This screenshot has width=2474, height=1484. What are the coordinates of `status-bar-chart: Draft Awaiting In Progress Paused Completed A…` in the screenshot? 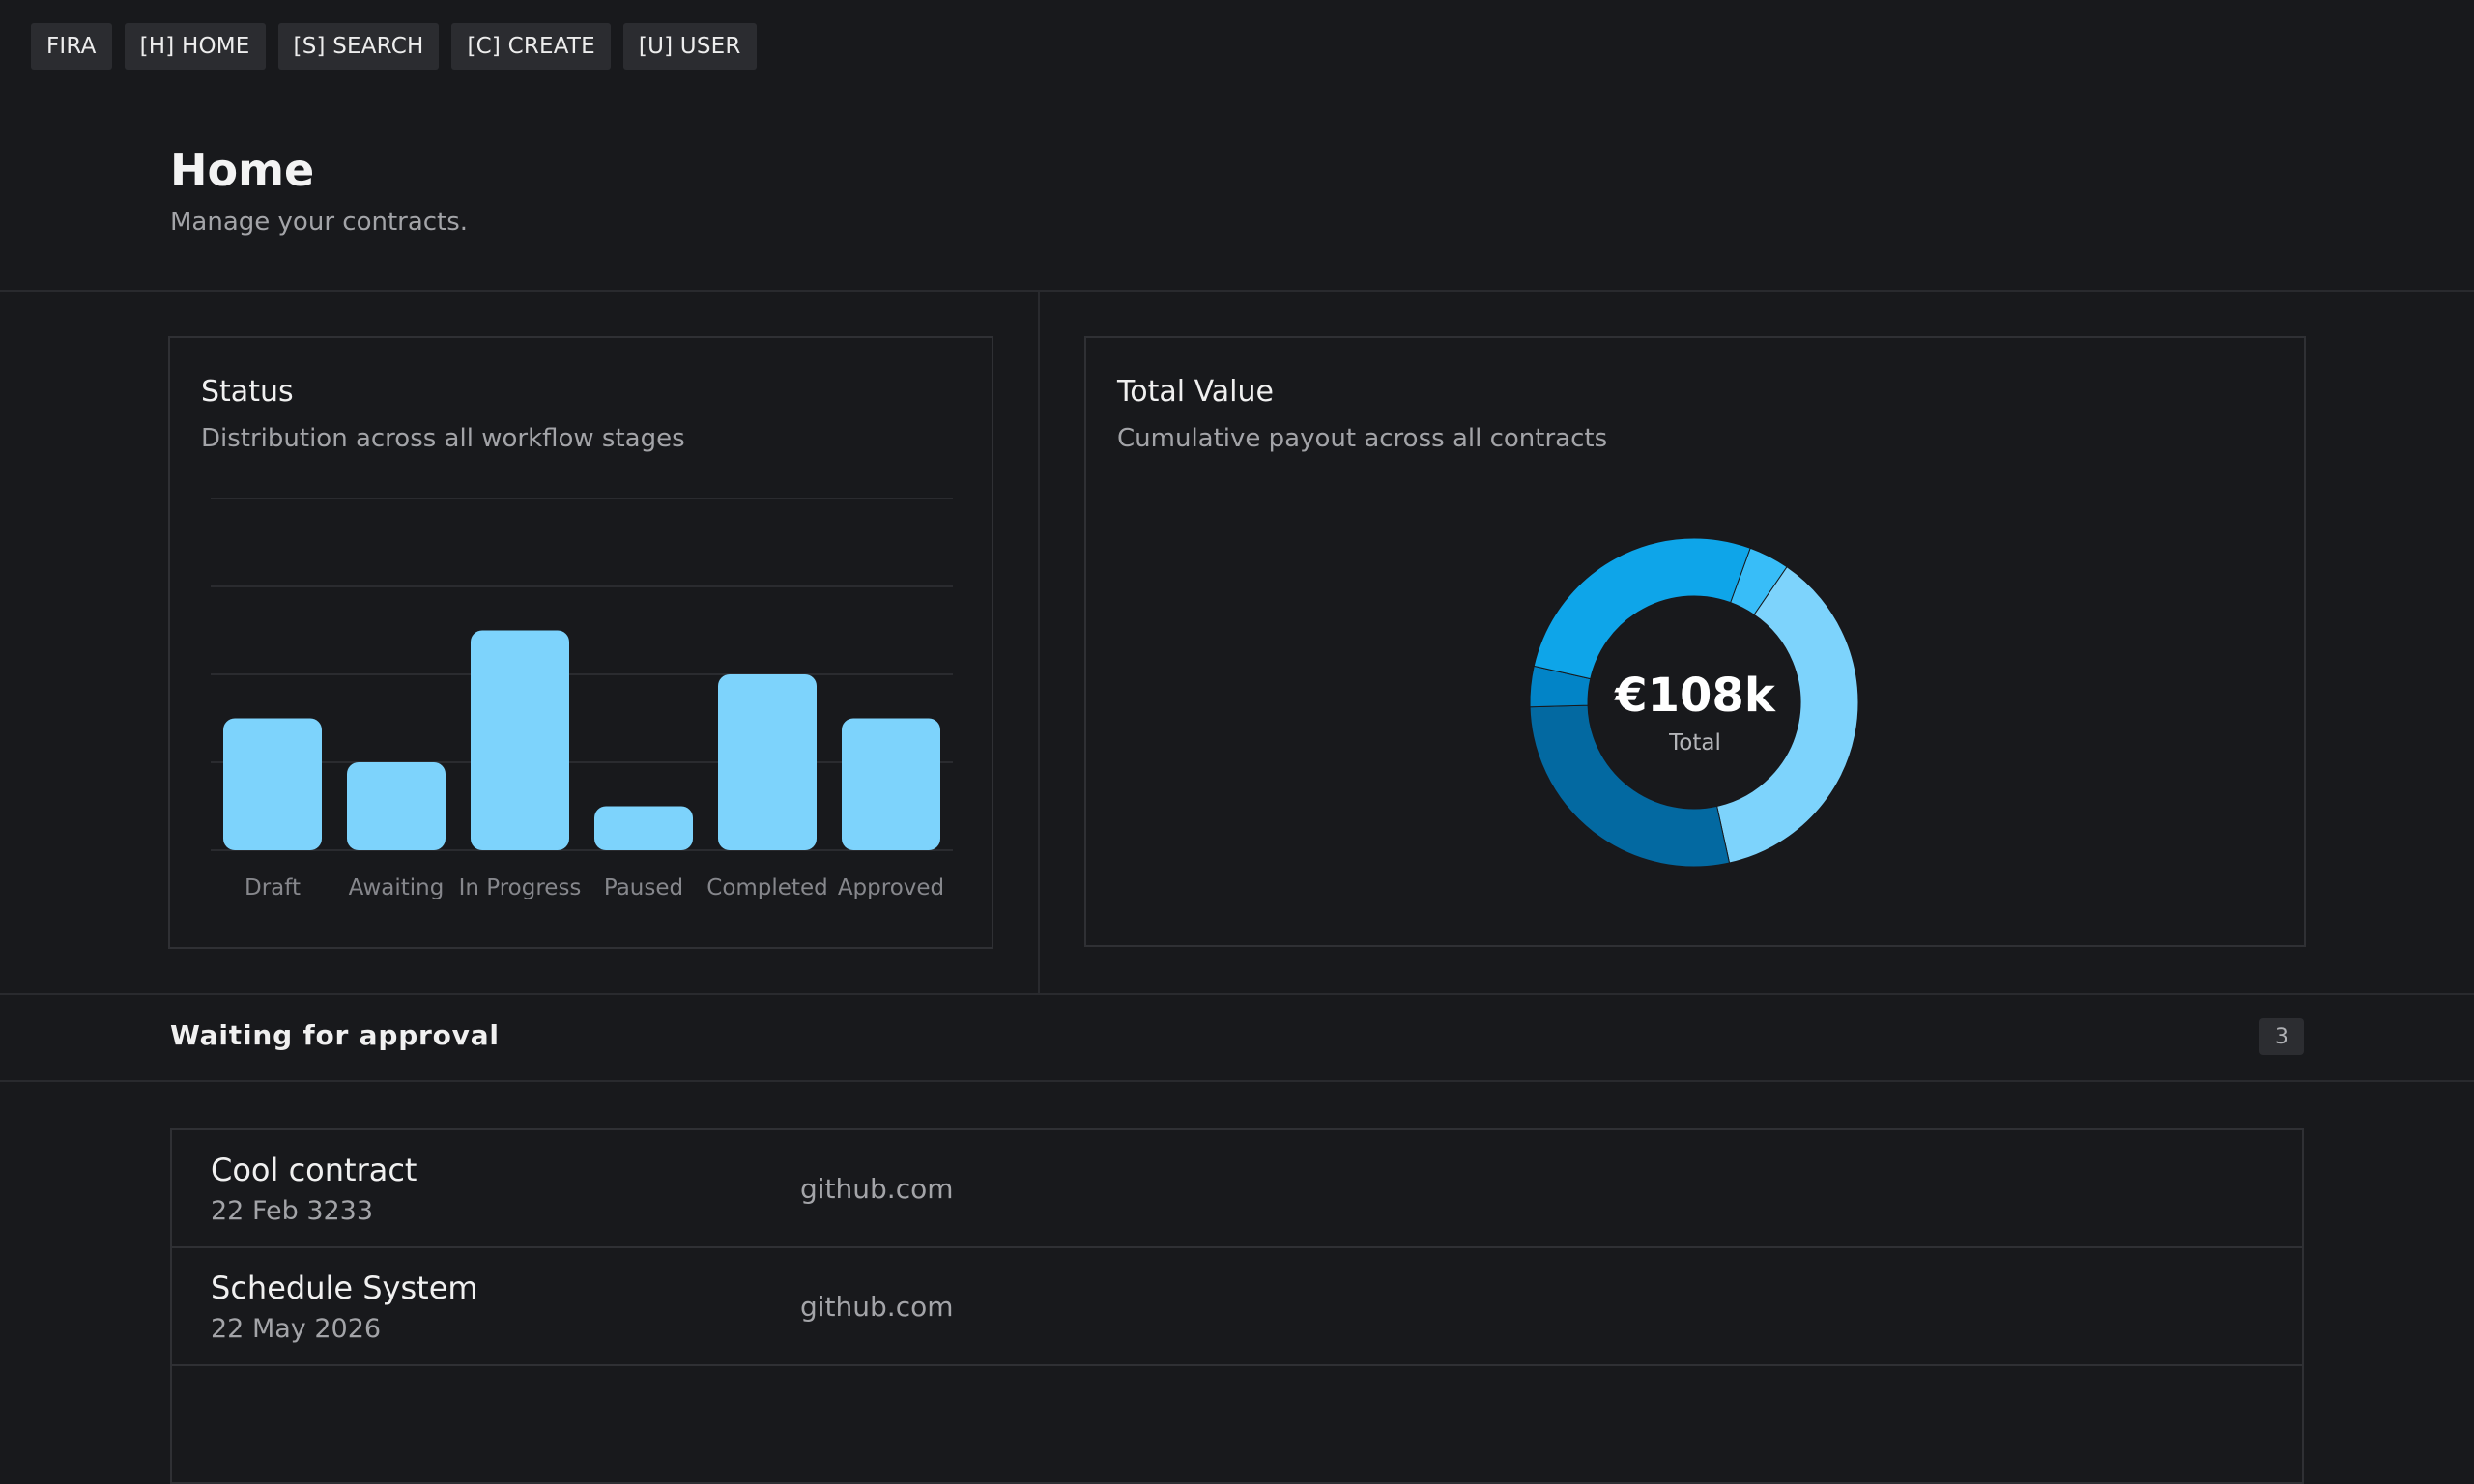 It's located at (582, 699).